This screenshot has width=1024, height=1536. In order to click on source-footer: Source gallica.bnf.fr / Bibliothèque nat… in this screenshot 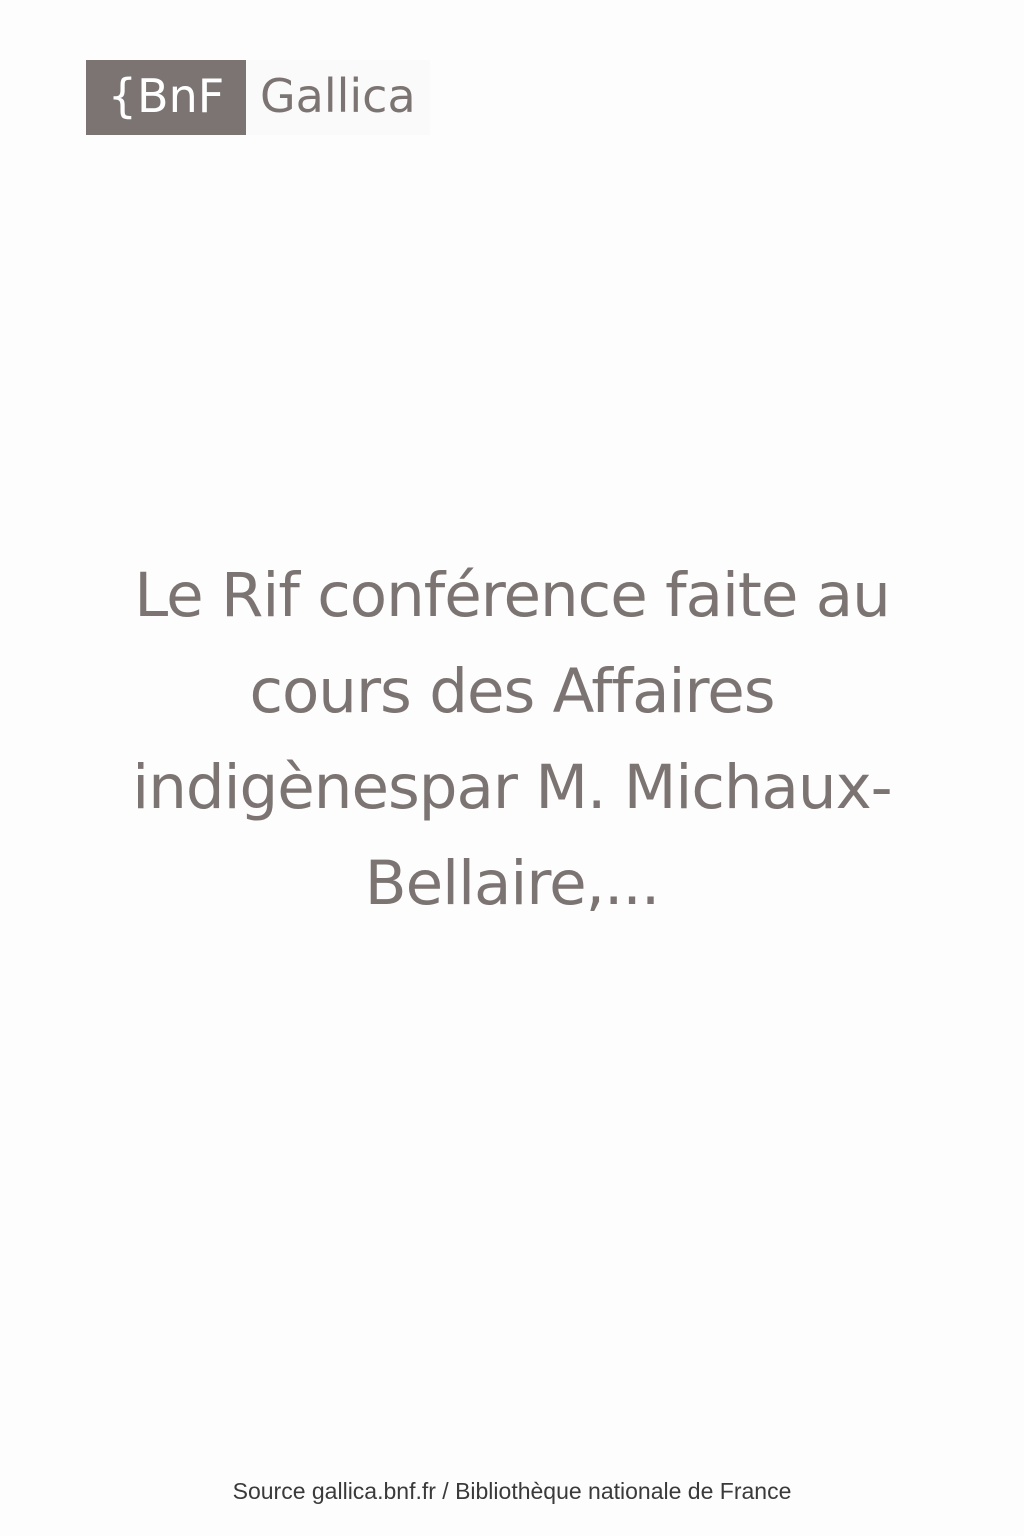, I will do `click(512, 1491)`.